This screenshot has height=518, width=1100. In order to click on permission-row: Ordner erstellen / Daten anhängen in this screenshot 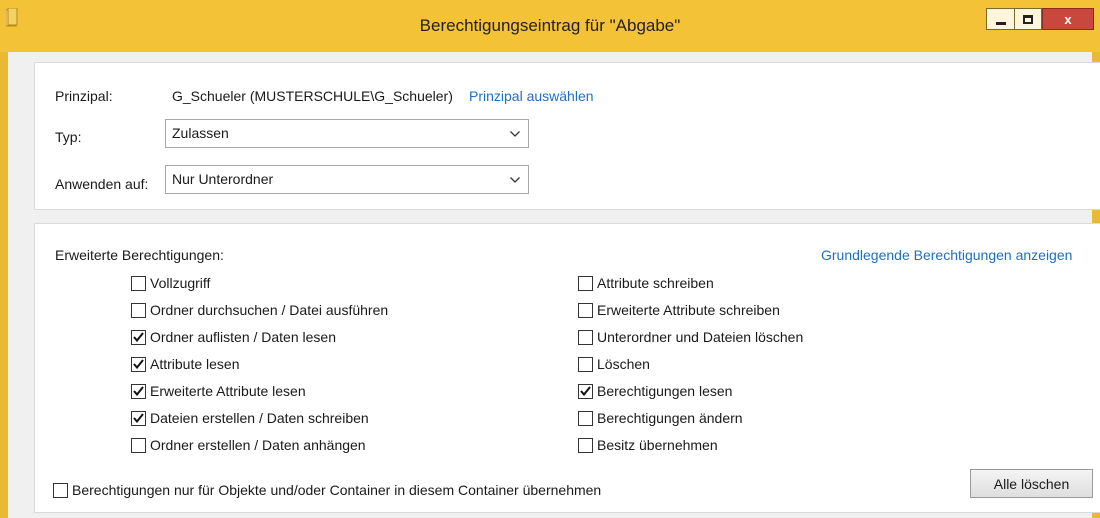, I will do `click(248, 445)`.